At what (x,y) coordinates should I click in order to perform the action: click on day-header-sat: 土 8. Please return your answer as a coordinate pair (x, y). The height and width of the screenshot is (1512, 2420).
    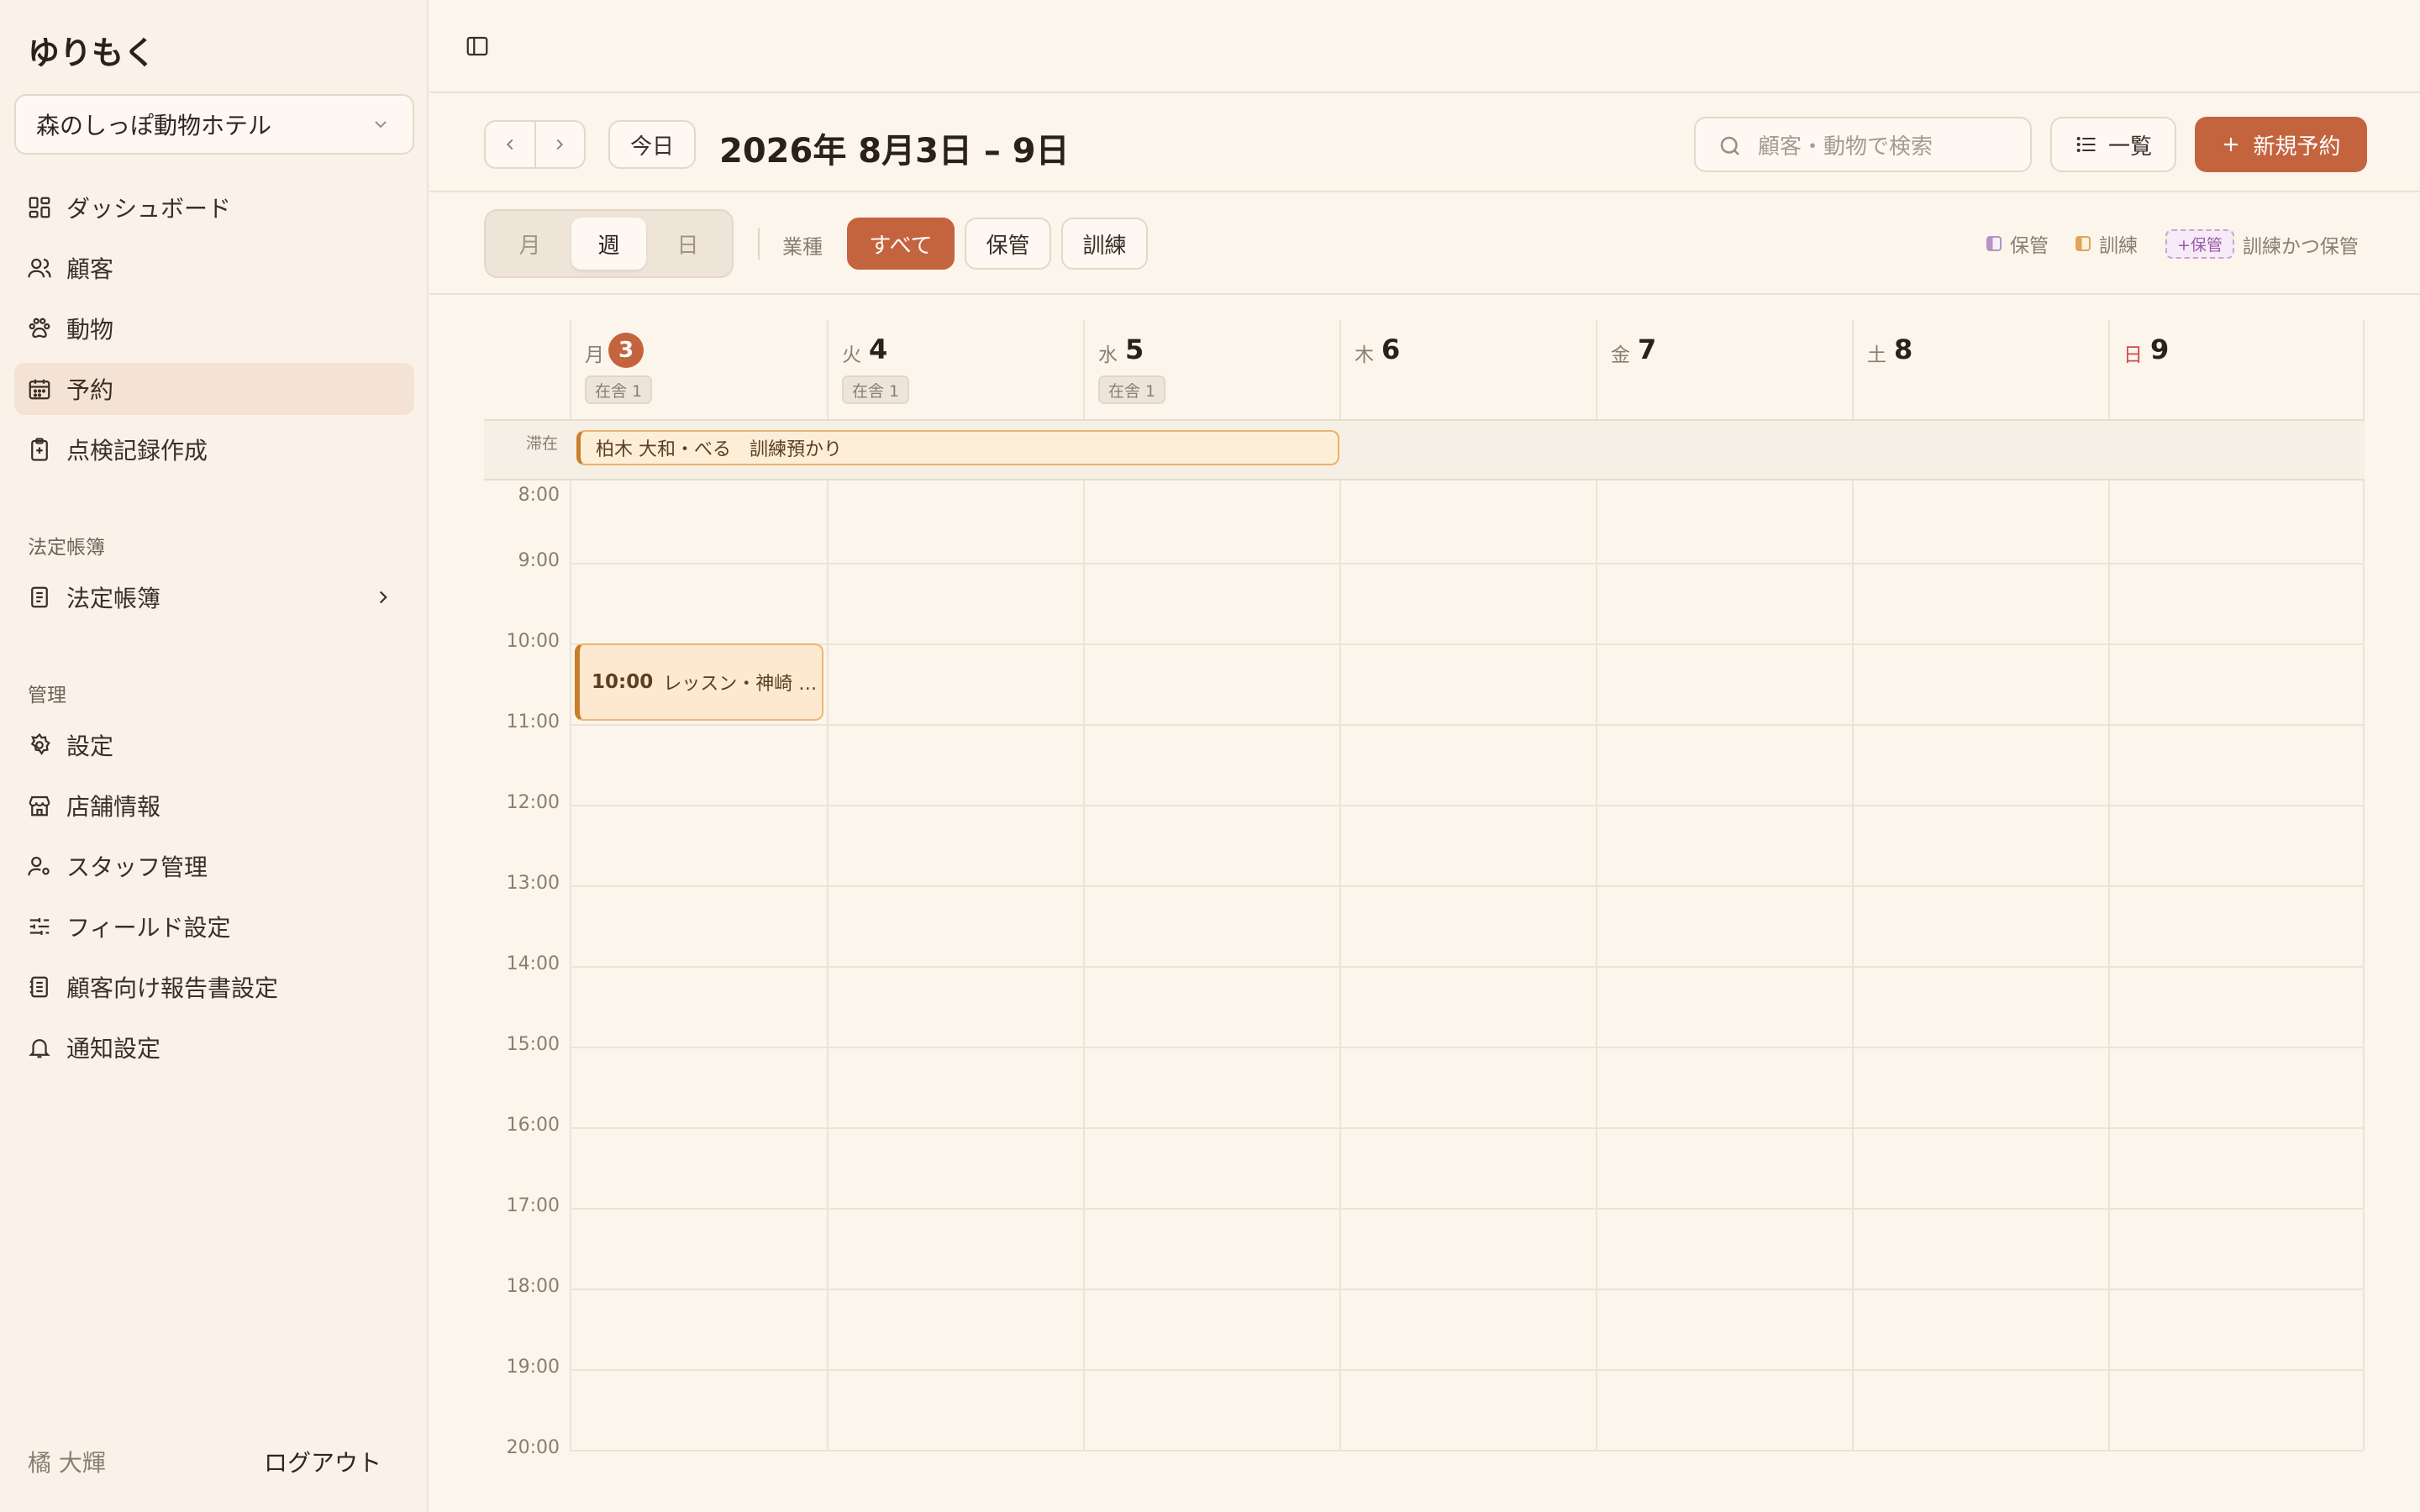
    Looking at the image, I should click on (1982, 369).